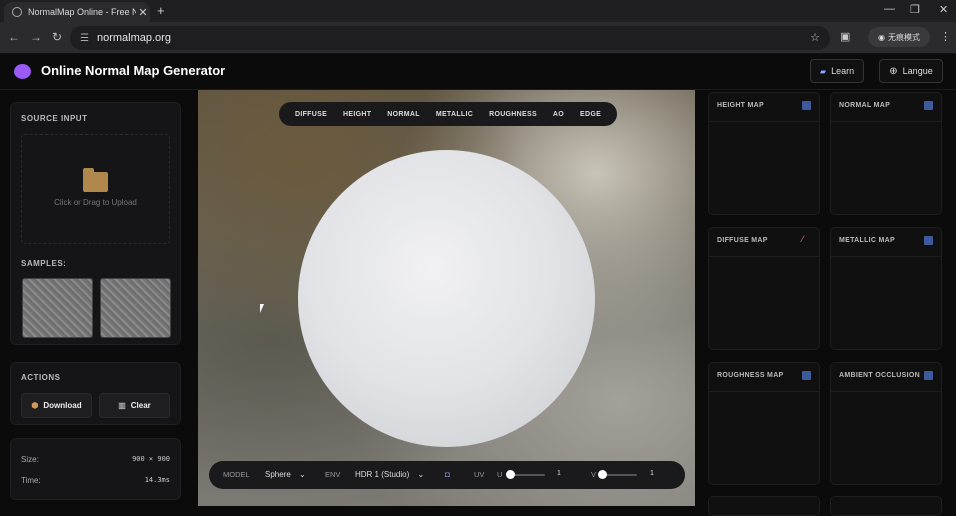 The height and width of the screenshot is (516, 956). What do you see at coordinates (54, 118) in the screenshot?
I see `source-caption: SOURCE INPUT` at bounding box center [54, 118].